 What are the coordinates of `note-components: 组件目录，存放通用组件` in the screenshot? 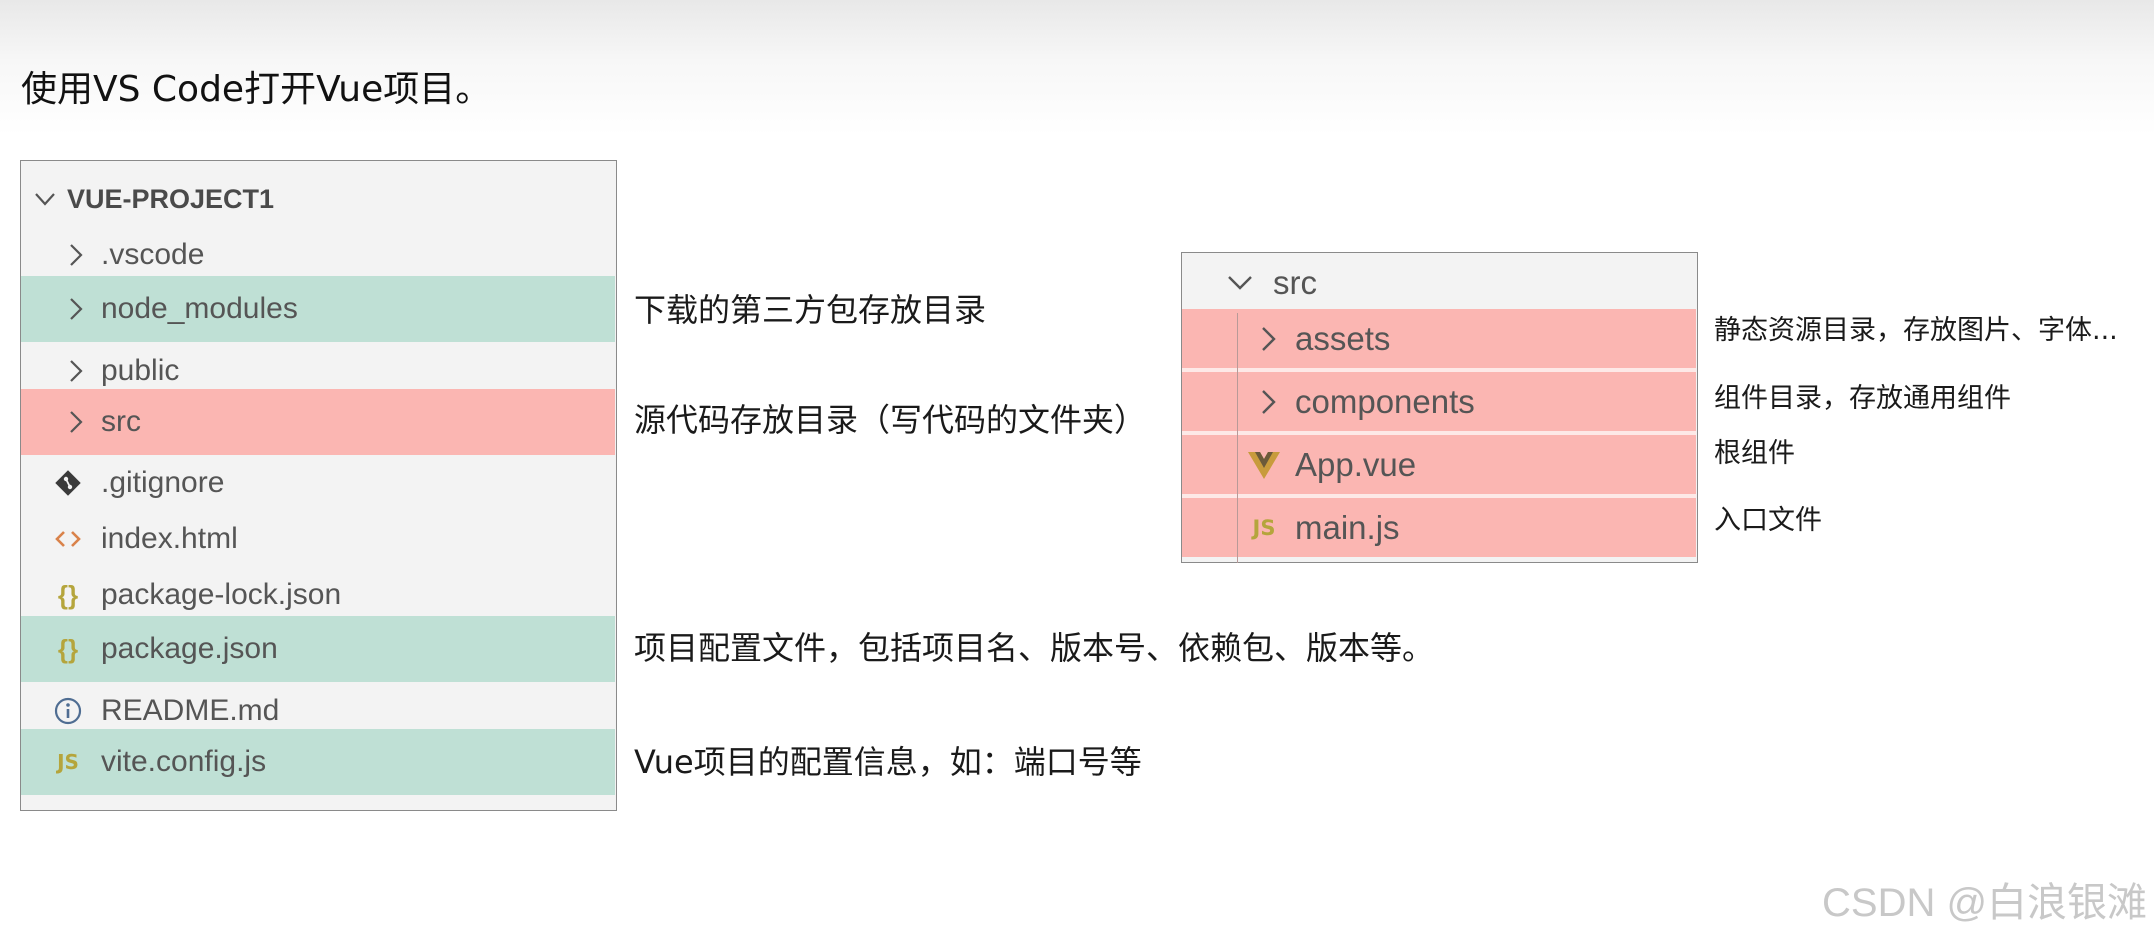 It's located at (1862, 398).